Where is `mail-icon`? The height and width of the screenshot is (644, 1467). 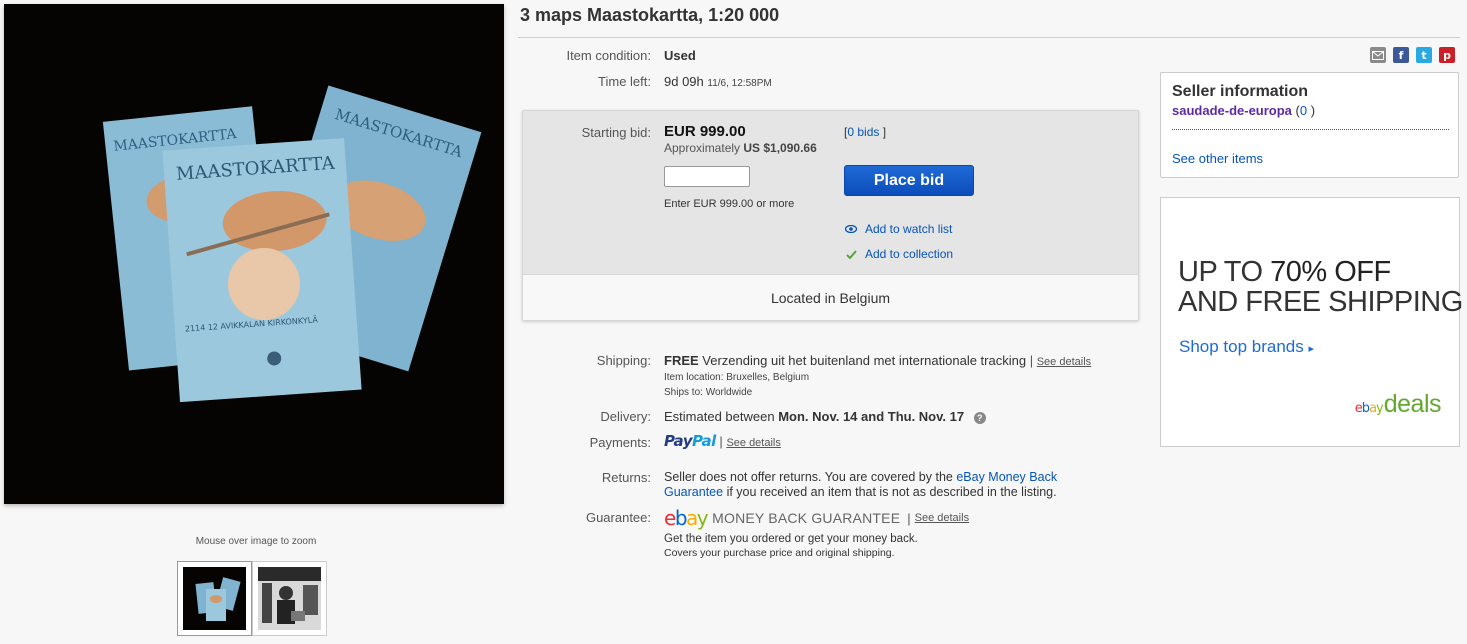 mail-icon is located at coordinates (1378, 55).